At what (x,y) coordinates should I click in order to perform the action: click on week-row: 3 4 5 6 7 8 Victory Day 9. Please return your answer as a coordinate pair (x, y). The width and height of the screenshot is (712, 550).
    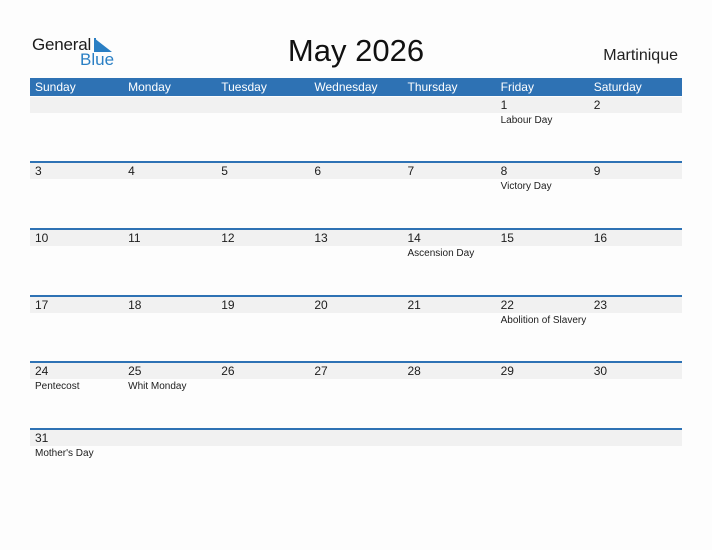
    Looking at the image, I should click on (356, 195).